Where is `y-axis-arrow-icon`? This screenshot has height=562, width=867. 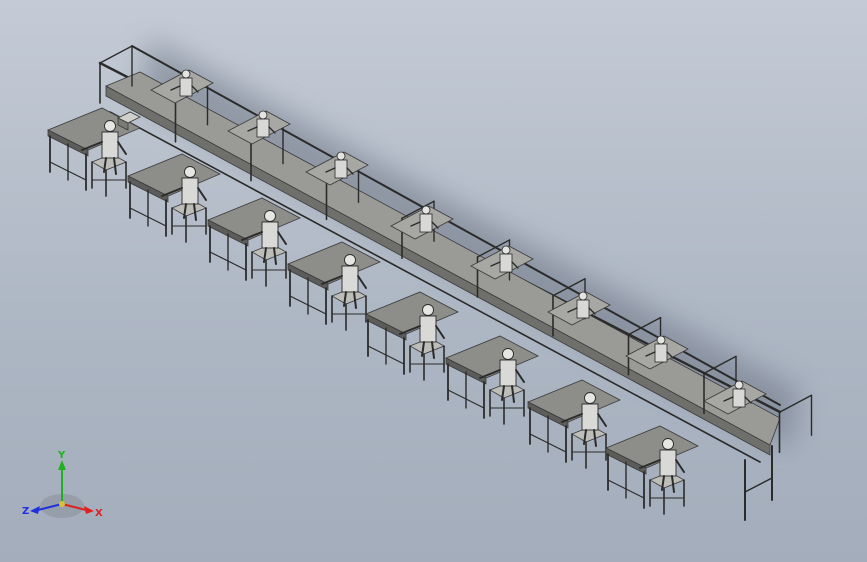 y-axis-arrow-icon is located at coordinates (62, 465).